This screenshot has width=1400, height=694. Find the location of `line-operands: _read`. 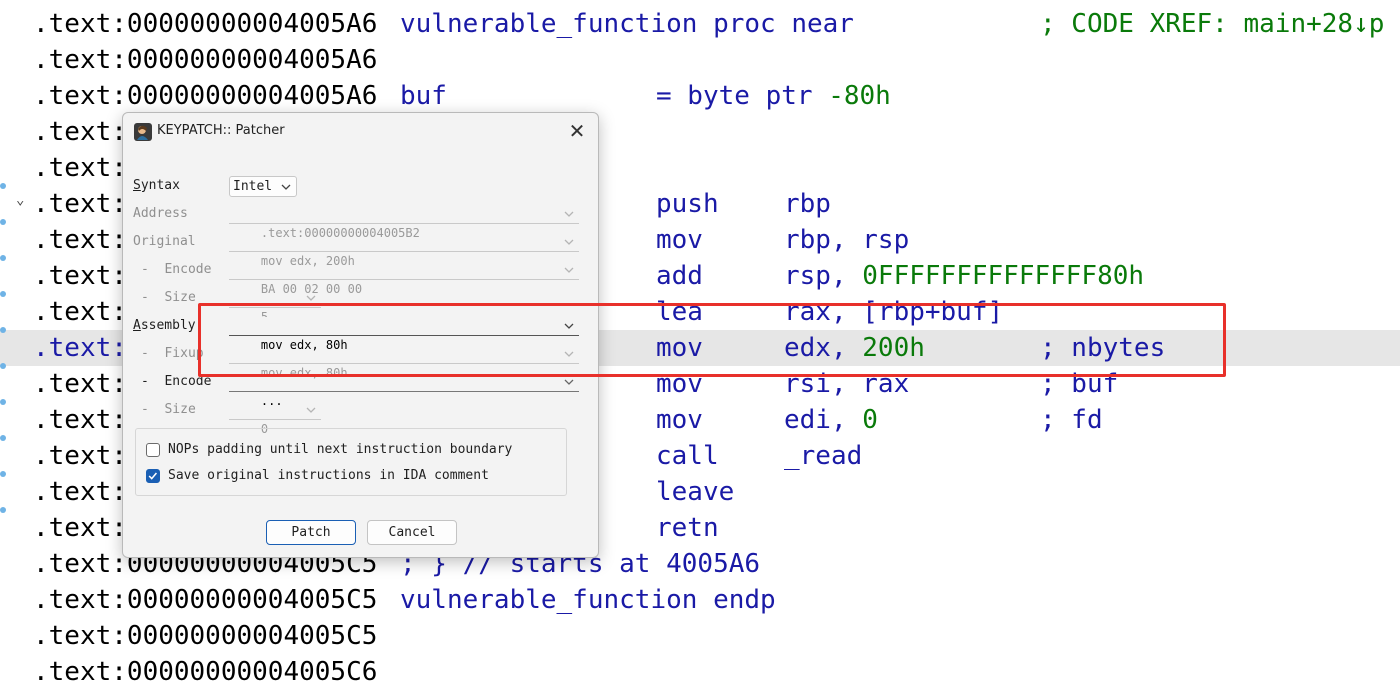

line-operands: _read is located at coordinates (823, 456).